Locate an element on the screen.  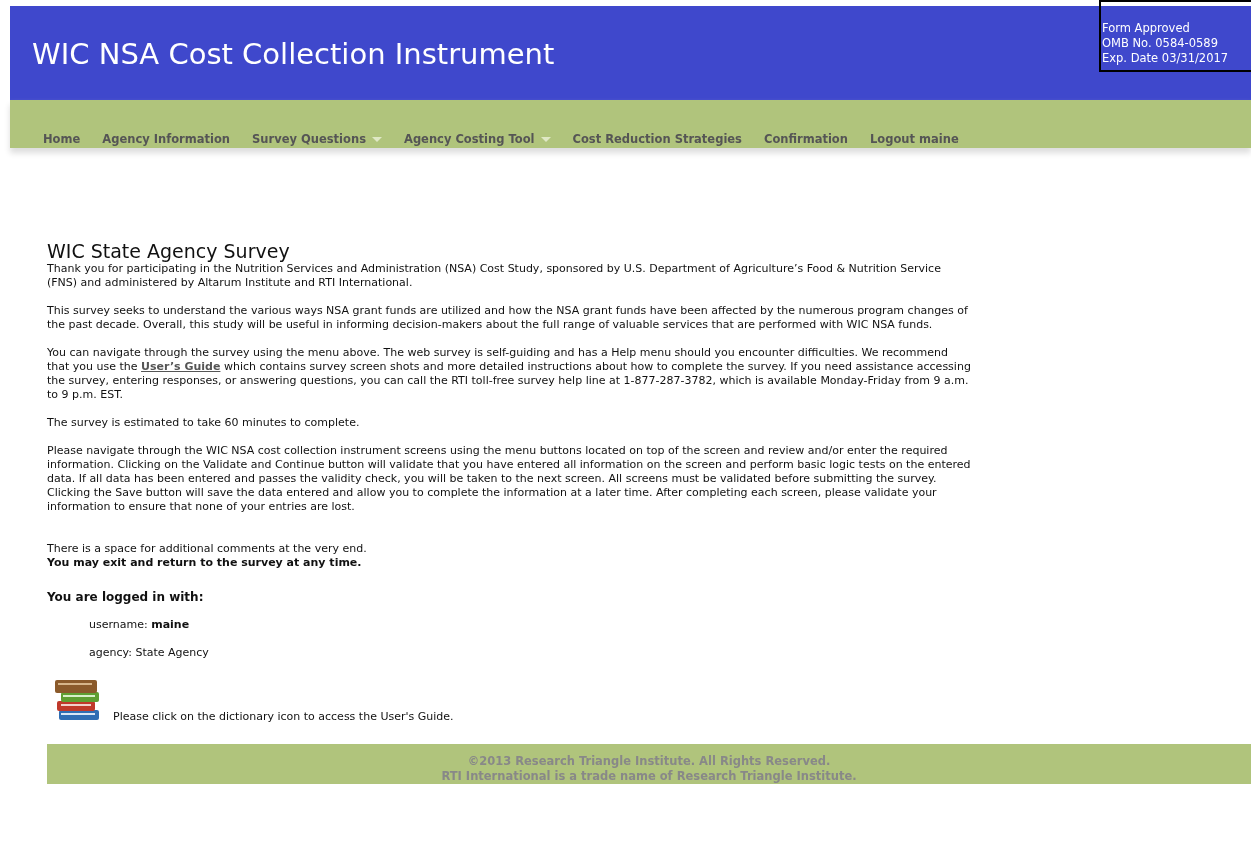
page-heading: WIC State Agency Survey is located at coordinates (169, 251).